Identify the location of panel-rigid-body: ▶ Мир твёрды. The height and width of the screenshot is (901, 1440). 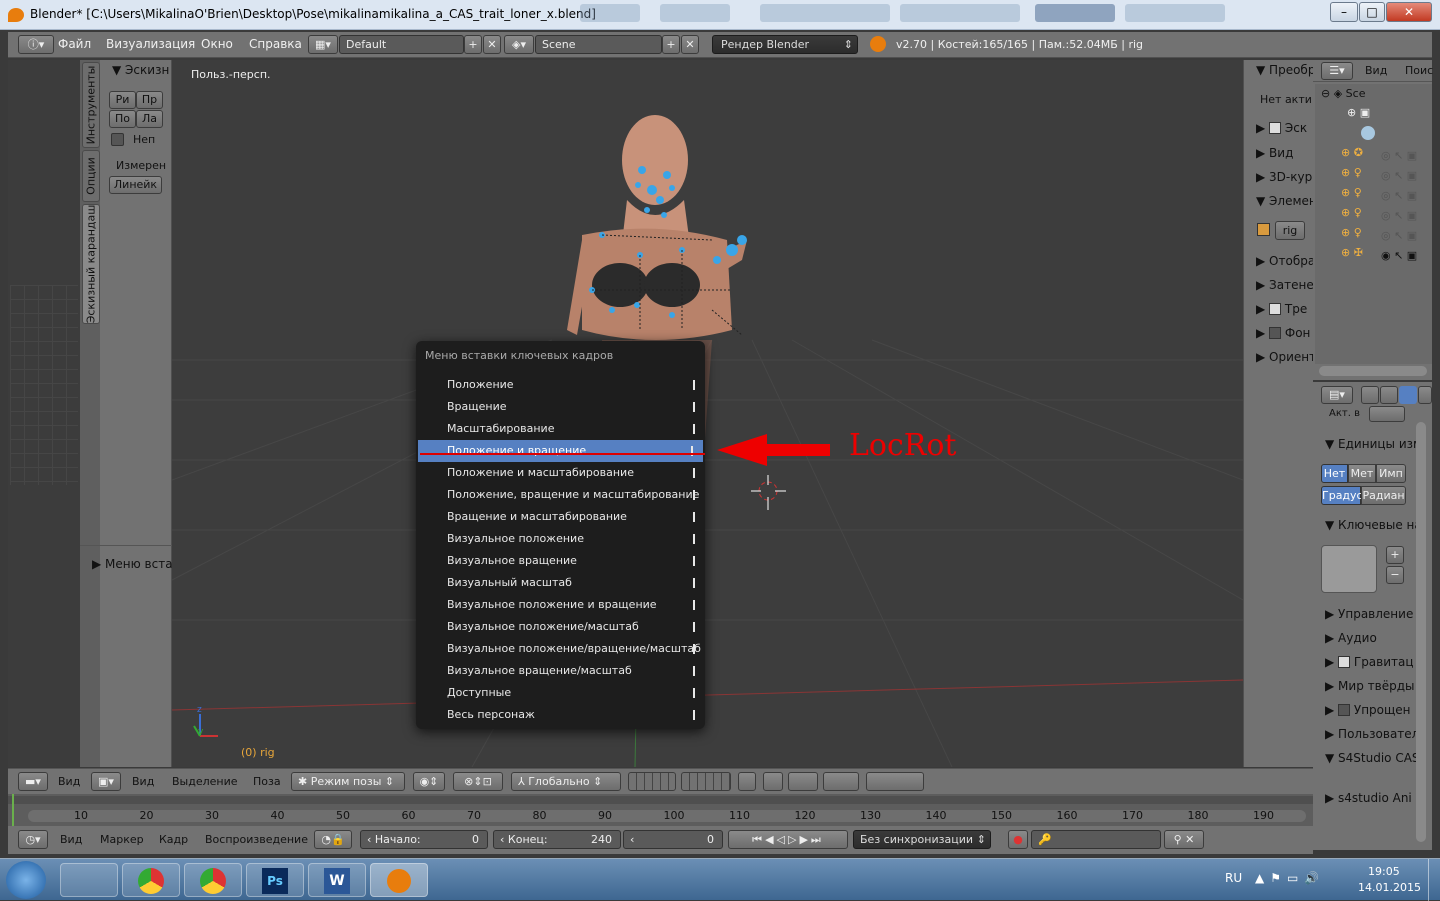
(1369, 686).